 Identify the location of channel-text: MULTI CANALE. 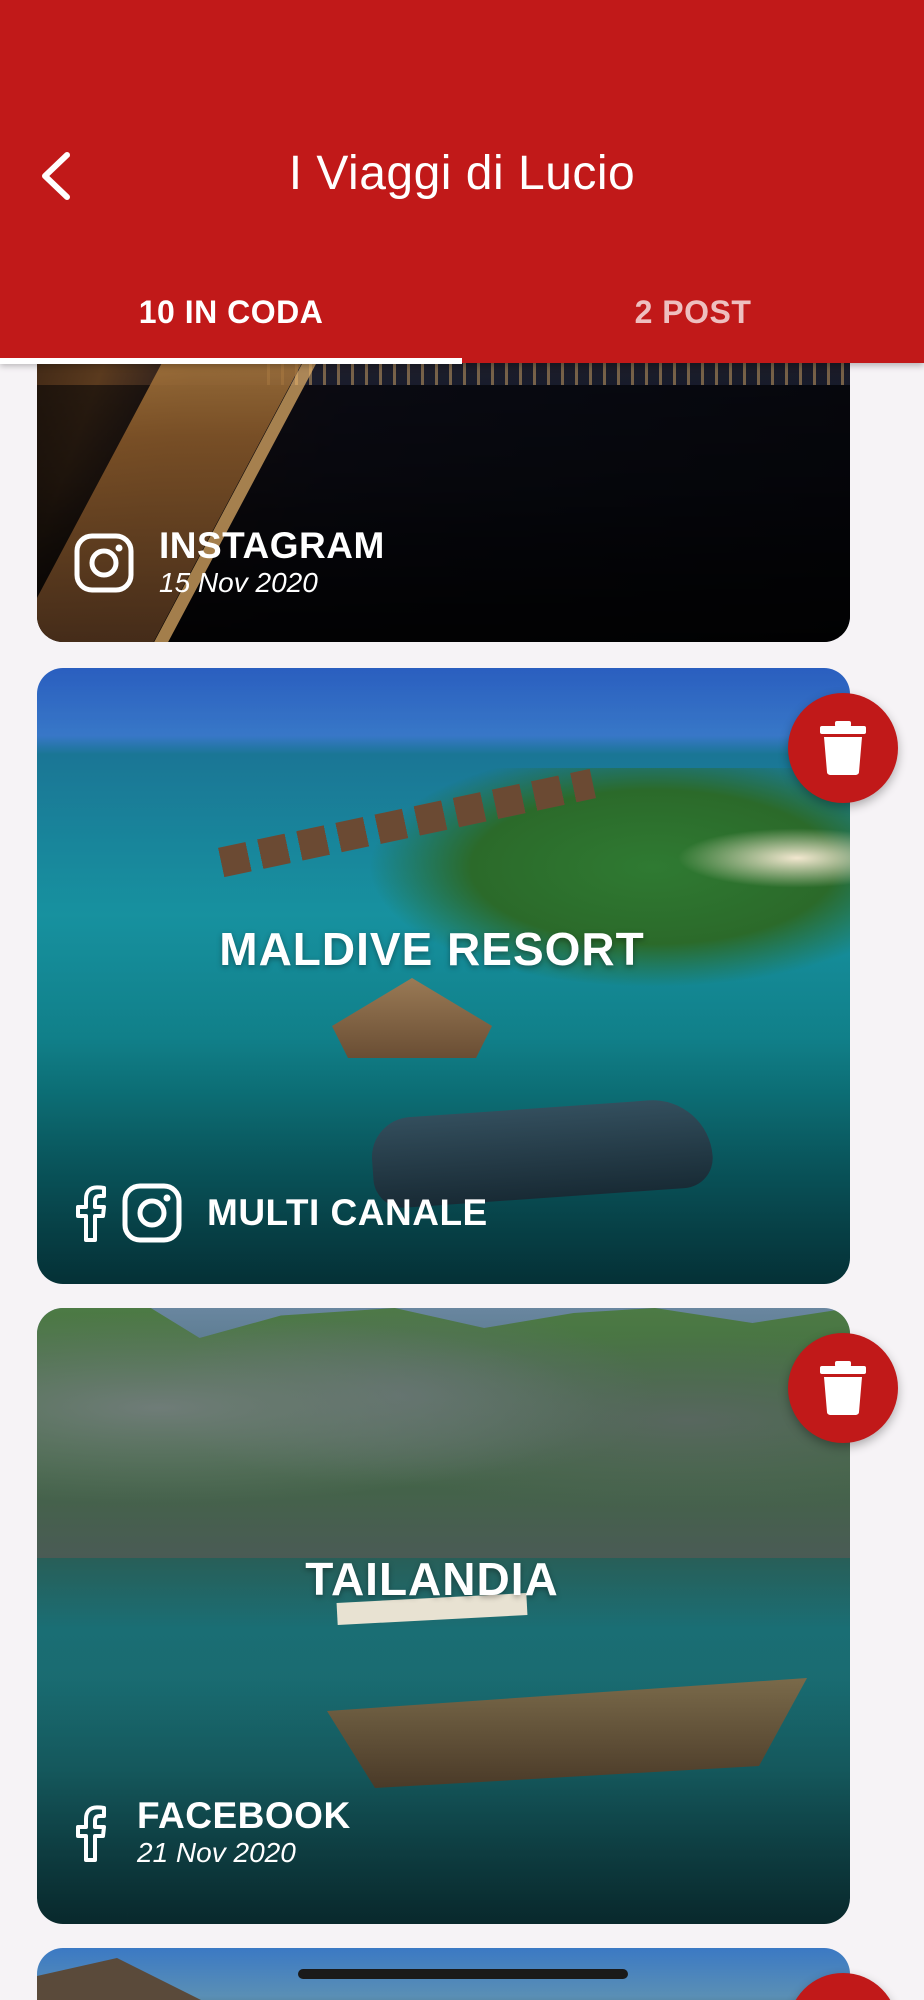
(347, 1213).